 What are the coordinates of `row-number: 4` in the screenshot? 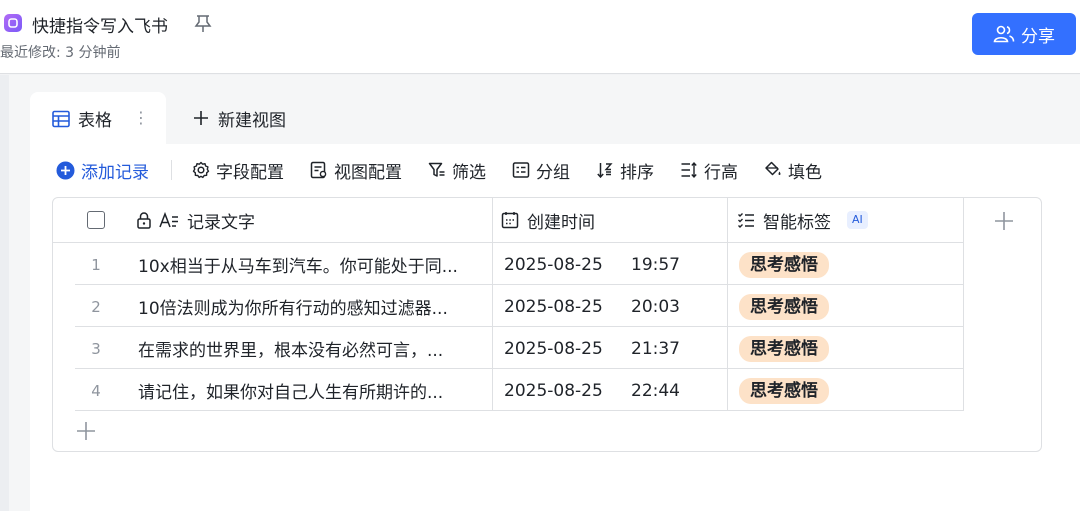 It's located at (96, 390).